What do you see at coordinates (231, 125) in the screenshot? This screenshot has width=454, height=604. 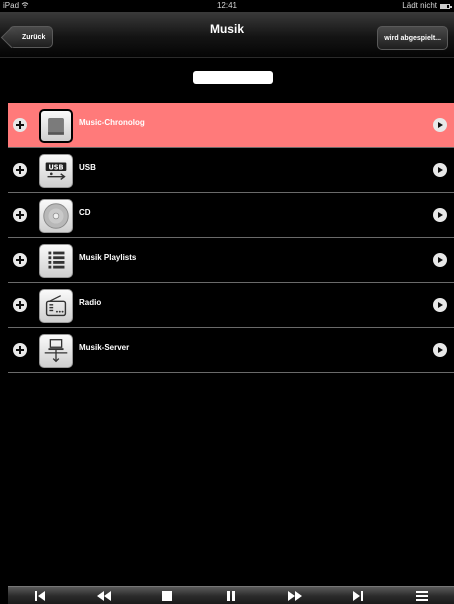 I see `list-item-music-chronolog: Music-Chronolog` at bounding box center [231, 125].